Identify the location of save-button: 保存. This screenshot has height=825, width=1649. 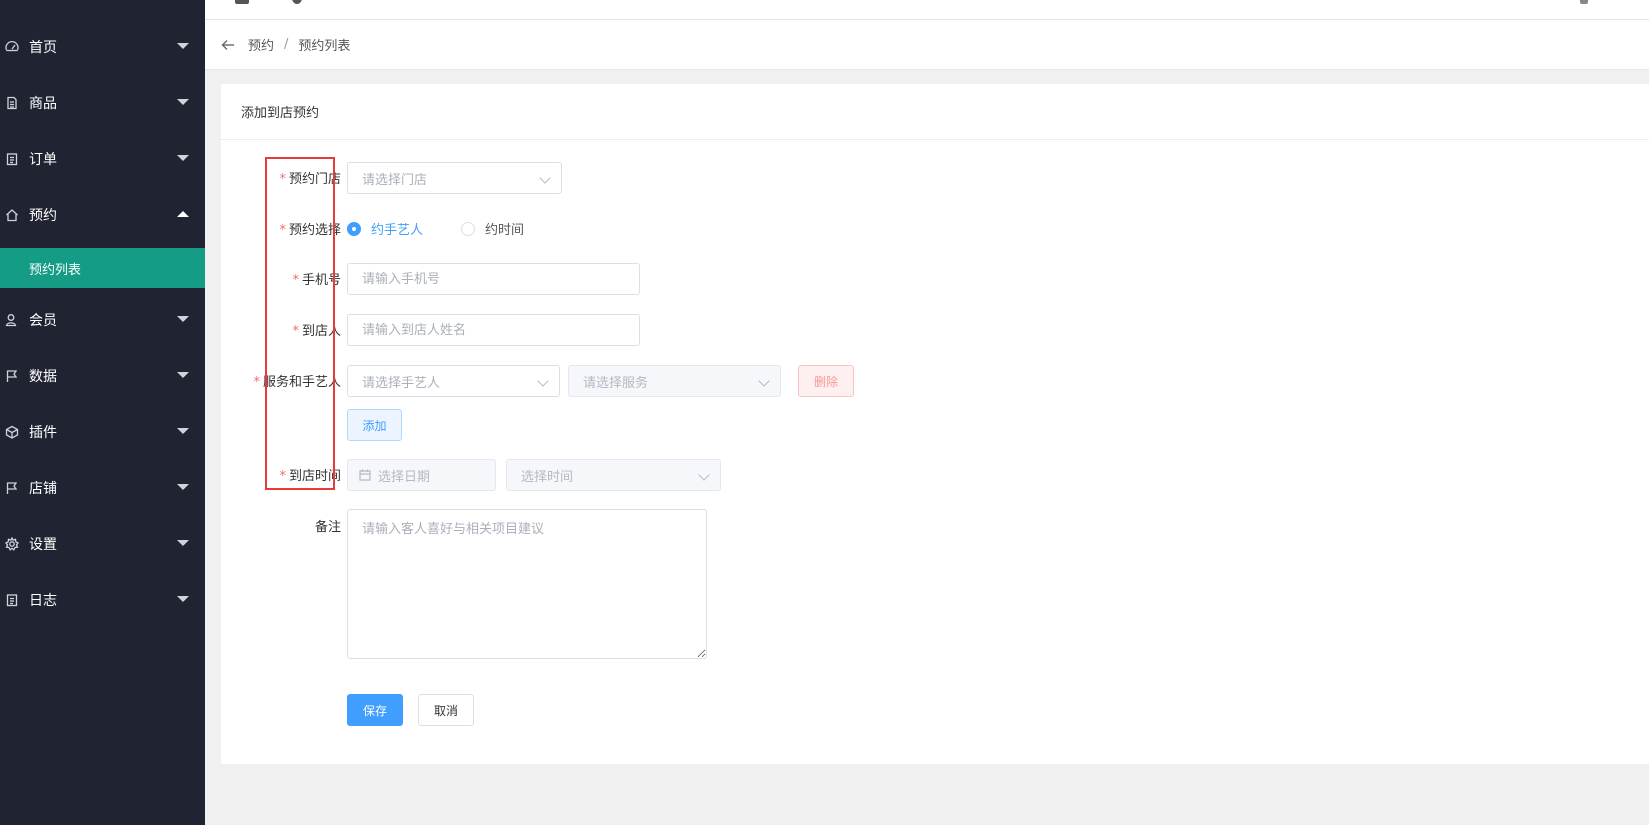
(375, 710).